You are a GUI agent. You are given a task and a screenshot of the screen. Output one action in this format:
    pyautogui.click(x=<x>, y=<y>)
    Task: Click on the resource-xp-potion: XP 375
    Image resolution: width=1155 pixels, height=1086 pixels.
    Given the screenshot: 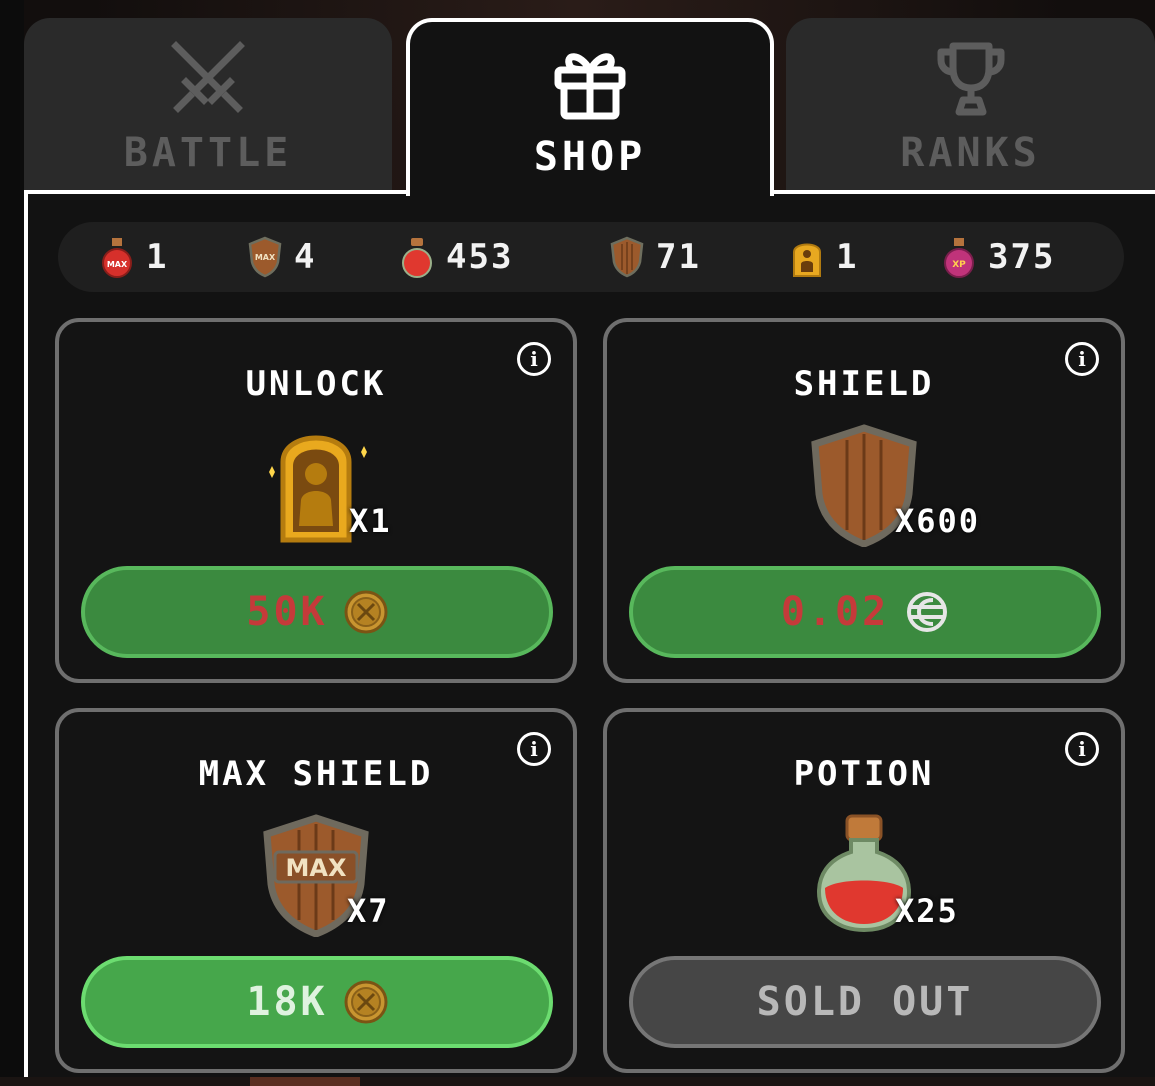 What is the action you would take?
    pyautogui.click(x=998, y=257)
    